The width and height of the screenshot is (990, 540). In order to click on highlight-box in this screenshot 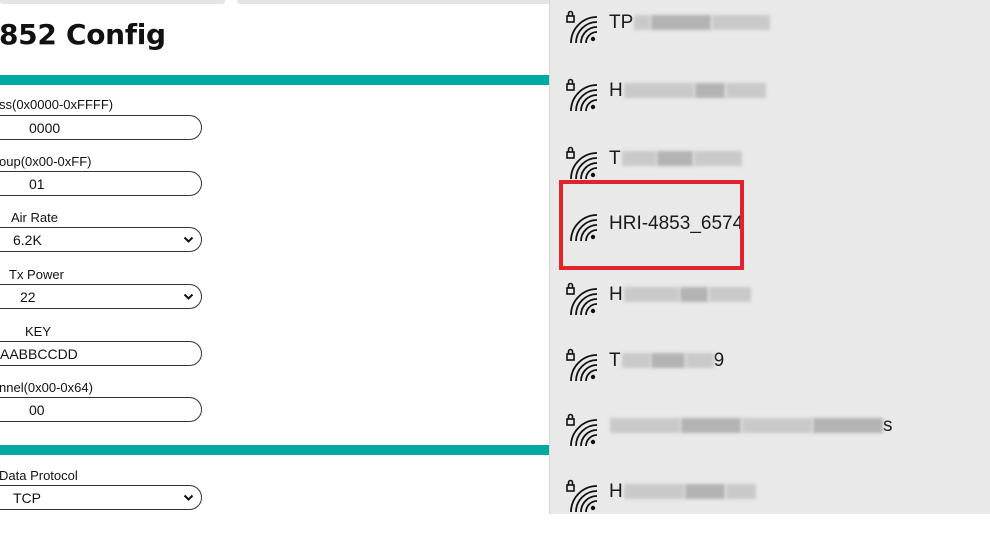, I will do `click(651, 225)`.